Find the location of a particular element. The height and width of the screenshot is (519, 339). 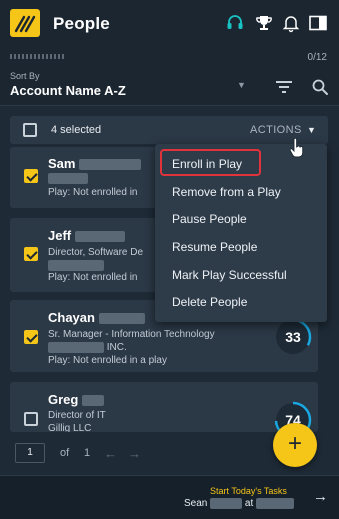

menu-item-remove-from-play: Remove from a Play is located at coordinates (226, 192).